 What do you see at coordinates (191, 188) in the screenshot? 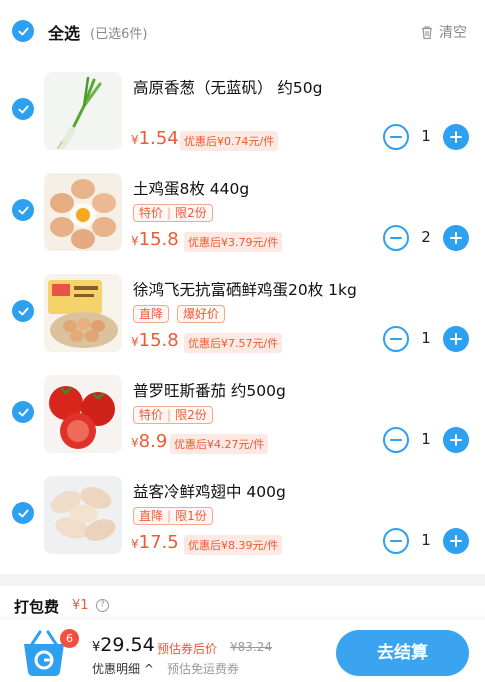
I see `item-title: 土鸡蛋8枚 440g` at bounding box center [191, 188].